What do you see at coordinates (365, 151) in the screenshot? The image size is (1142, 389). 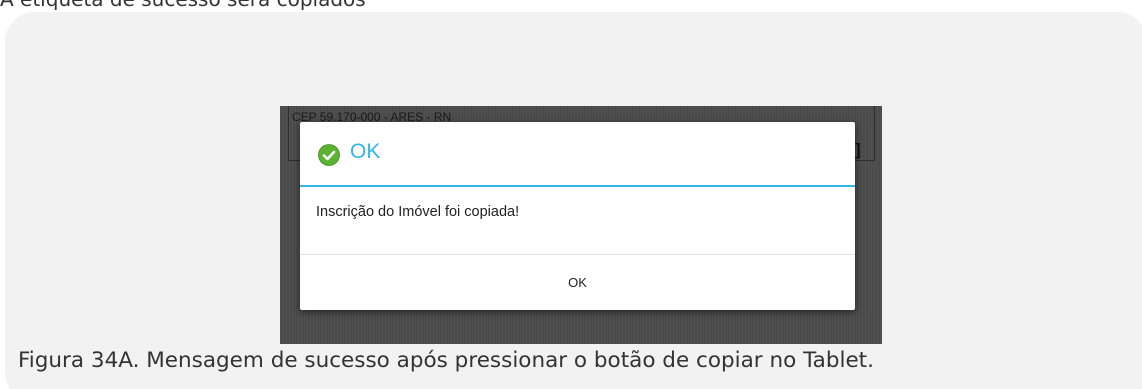 I see `dialog-title: OK` at bounding box center [365, 151].